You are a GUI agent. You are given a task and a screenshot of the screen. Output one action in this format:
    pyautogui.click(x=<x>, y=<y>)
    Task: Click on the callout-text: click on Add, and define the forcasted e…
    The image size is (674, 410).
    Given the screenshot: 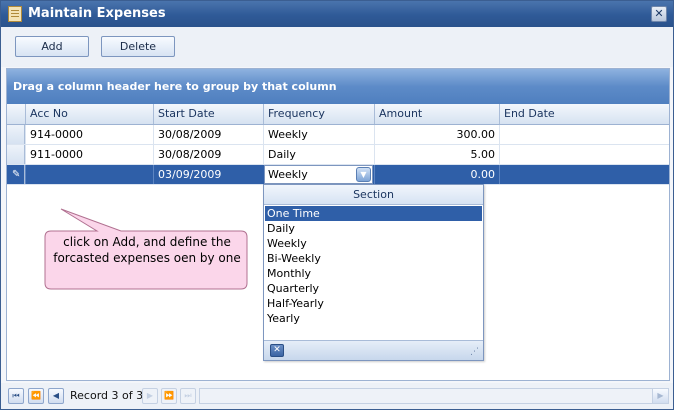 What is the action you would take?
    pyautogui.click(x=147, y=250)
    